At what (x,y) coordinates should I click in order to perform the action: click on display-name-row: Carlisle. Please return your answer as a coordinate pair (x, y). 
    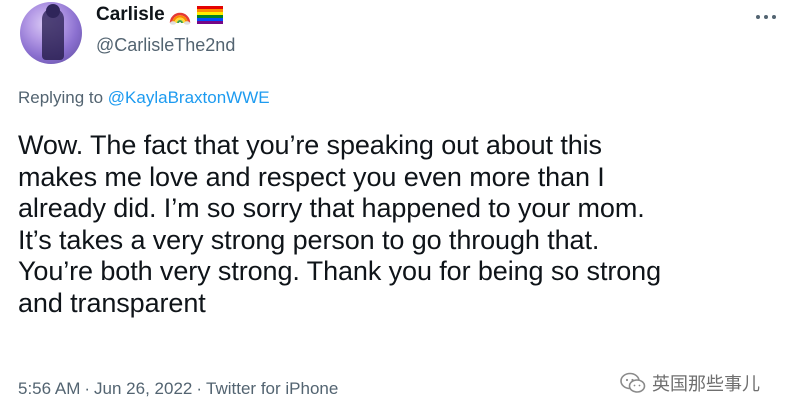
    Looking at the image, I should click on (159, 15).